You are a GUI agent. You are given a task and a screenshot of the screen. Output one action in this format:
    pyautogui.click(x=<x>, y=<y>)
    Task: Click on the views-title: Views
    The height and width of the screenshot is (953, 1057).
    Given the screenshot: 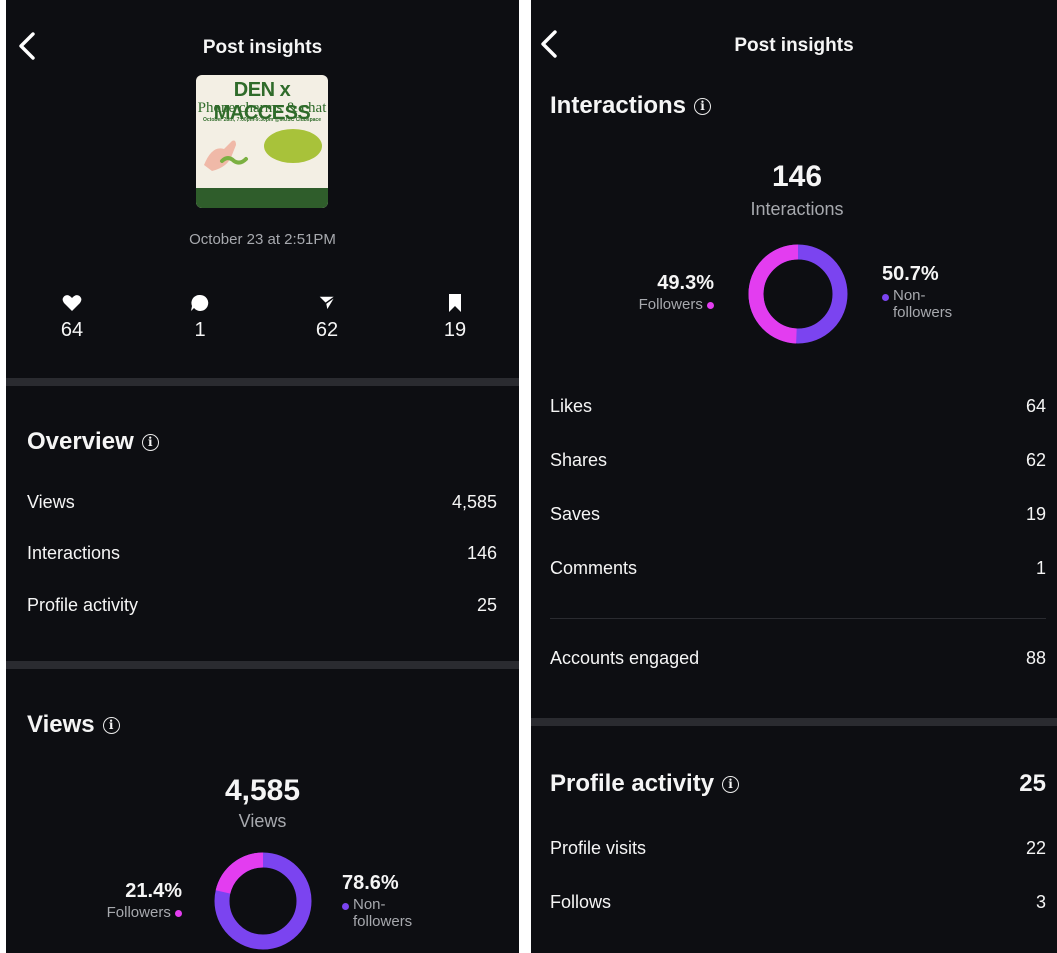 What is the action you would take?
    pyautogui.click(x=61, y=724)
    